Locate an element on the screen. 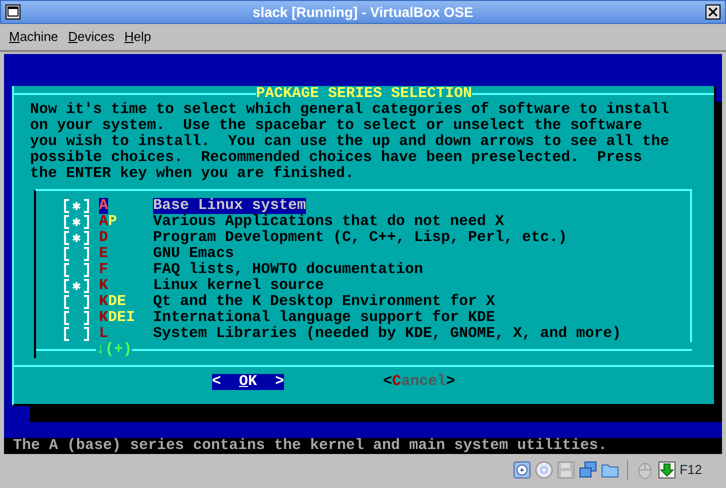 The height and width of the screenshot is (488, 726). series-description: Base Linux system is located at coordinates (229, 206).